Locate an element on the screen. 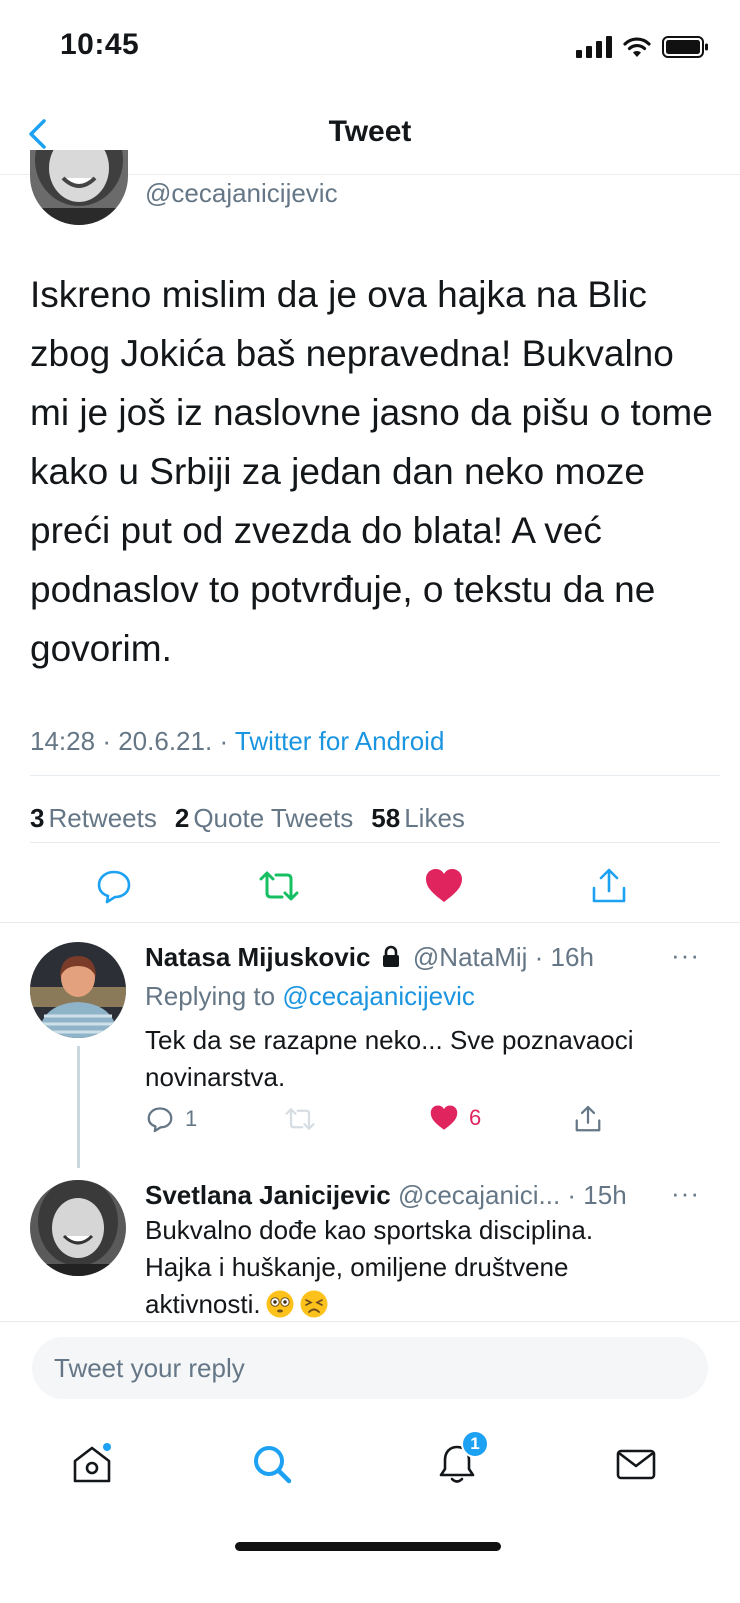  reply-action-bar: 1 6 is located at coordinates (380, 1124).